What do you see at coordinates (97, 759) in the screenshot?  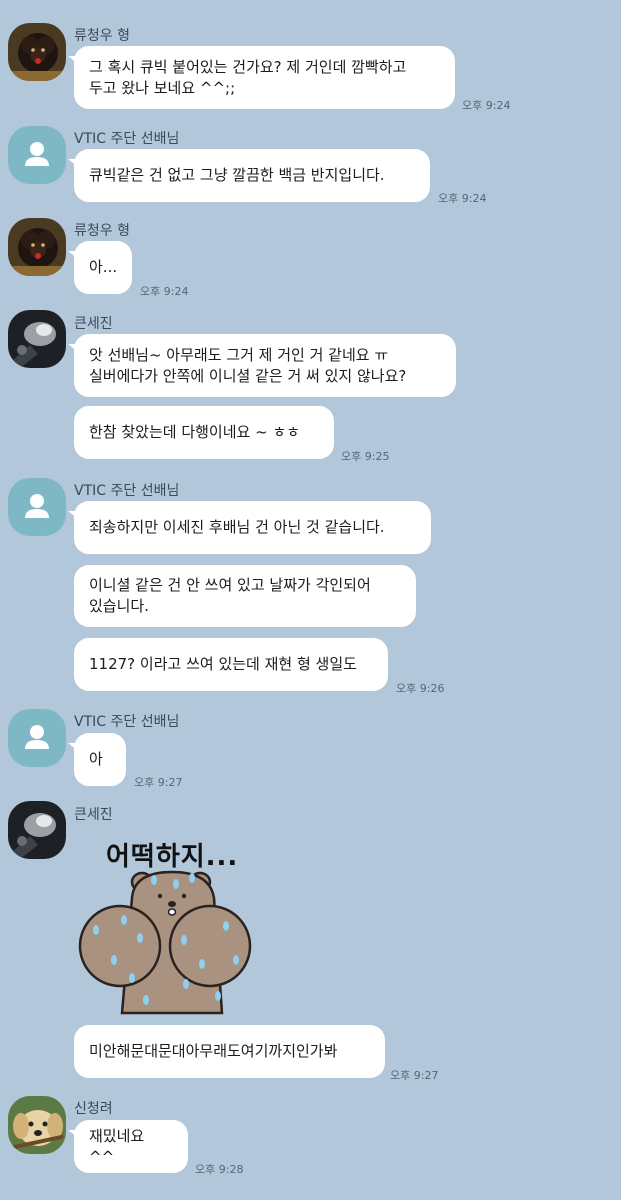 I see `message-bubble: 아` at bounding box center [97, 759].